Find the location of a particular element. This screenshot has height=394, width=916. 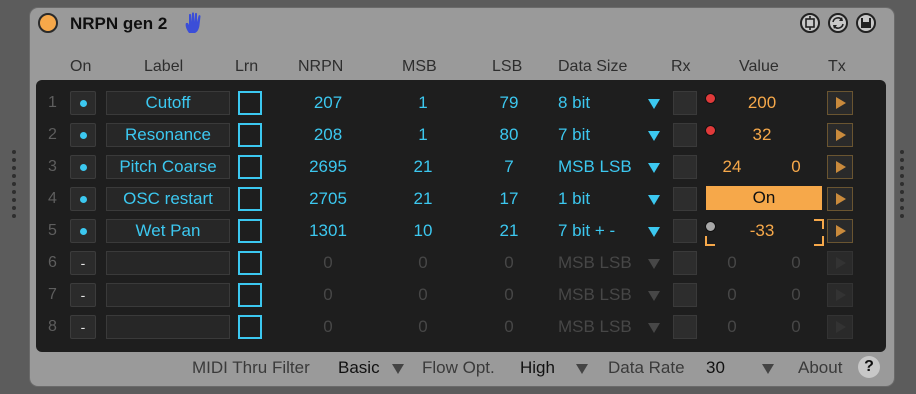

row-value-msb-number: 24 is located at coordinates (732, 167).